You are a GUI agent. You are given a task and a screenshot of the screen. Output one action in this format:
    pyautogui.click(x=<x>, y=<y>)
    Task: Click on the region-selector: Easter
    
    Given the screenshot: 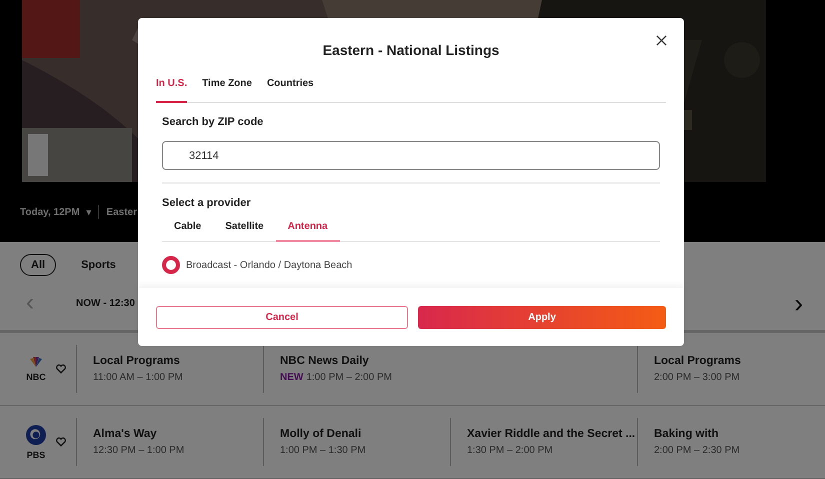 What is the action you would take?
    pyautogui.click(x=121, y=212)
    